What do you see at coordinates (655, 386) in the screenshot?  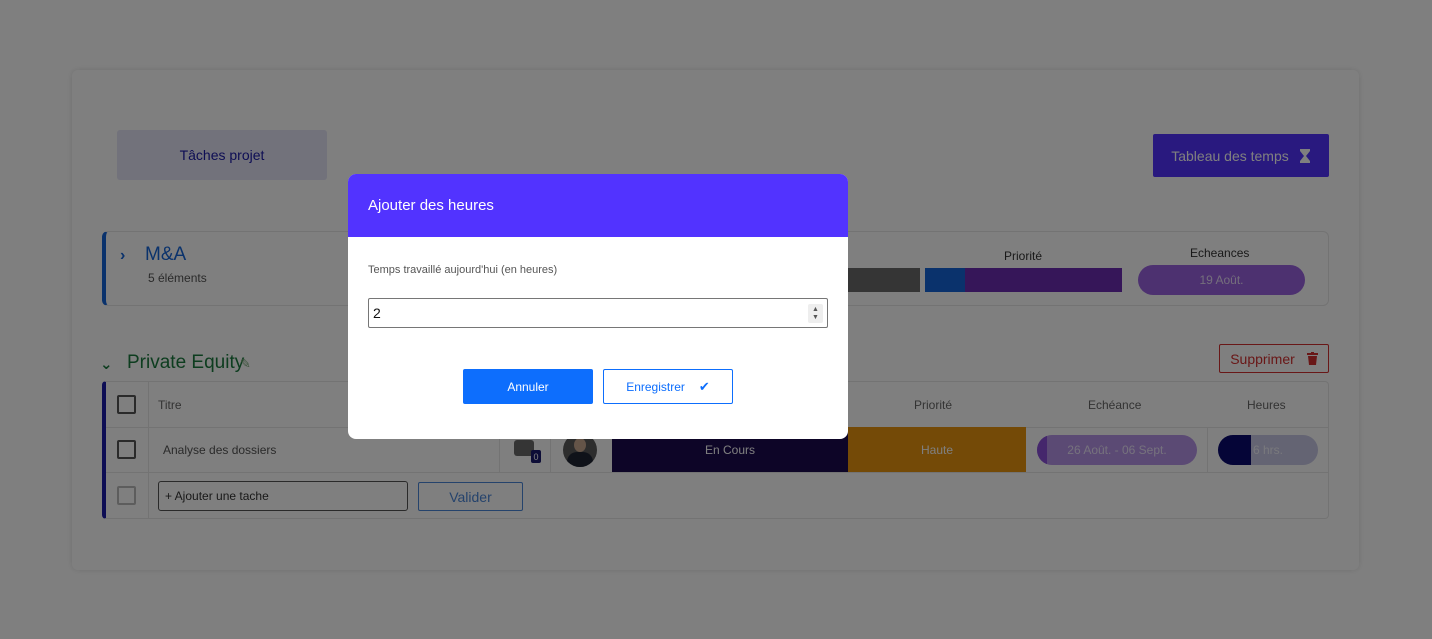 I see `save-label: Enregistrer` at bounding box center [655, 386].